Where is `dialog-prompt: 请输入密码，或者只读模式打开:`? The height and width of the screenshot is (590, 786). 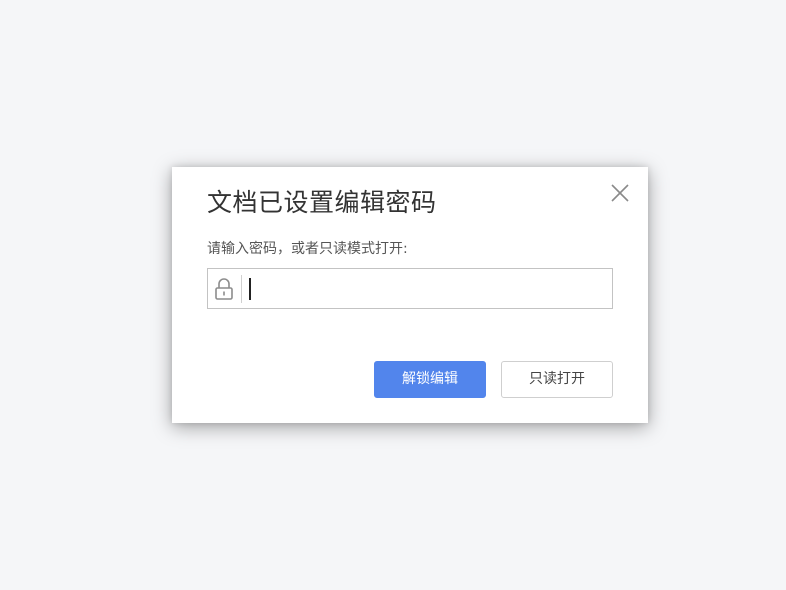 dialog-prompt: 请输入密码，或者只读模式打开: is located at coordinates (307, 249).